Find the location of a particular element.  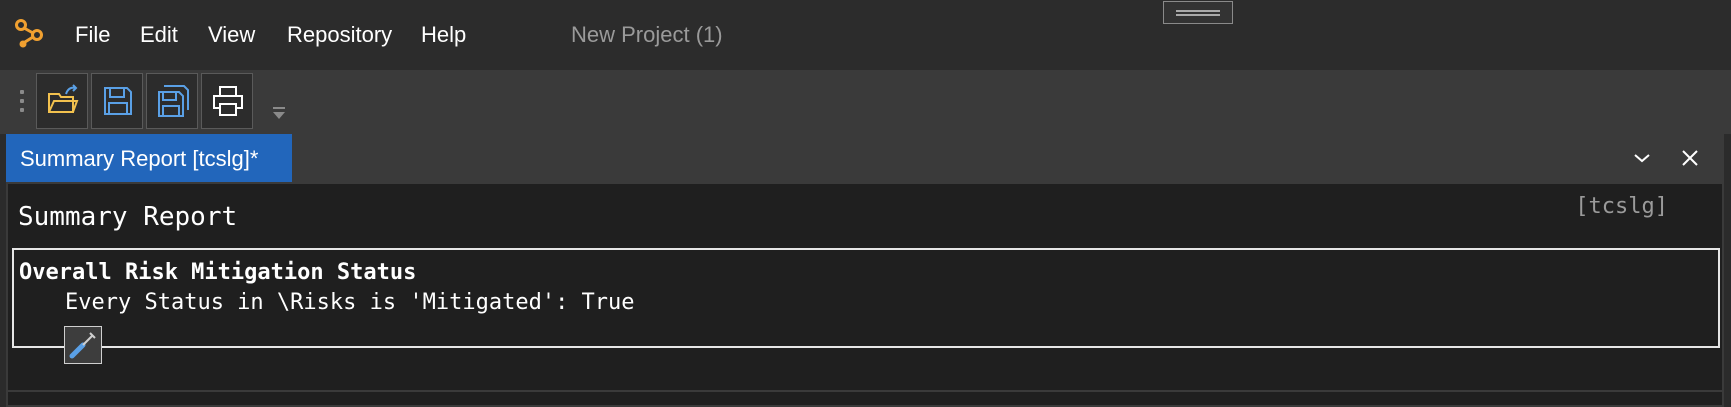

screwdriver-icon is located at coordinates (82, 345).